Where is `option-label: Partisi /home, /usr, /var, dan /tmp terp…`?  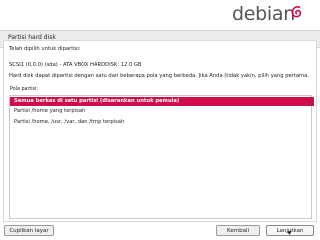 option-label: Partisi /home, /usr, /var, dan /tmp terp… is located at coordinates (69, 122).